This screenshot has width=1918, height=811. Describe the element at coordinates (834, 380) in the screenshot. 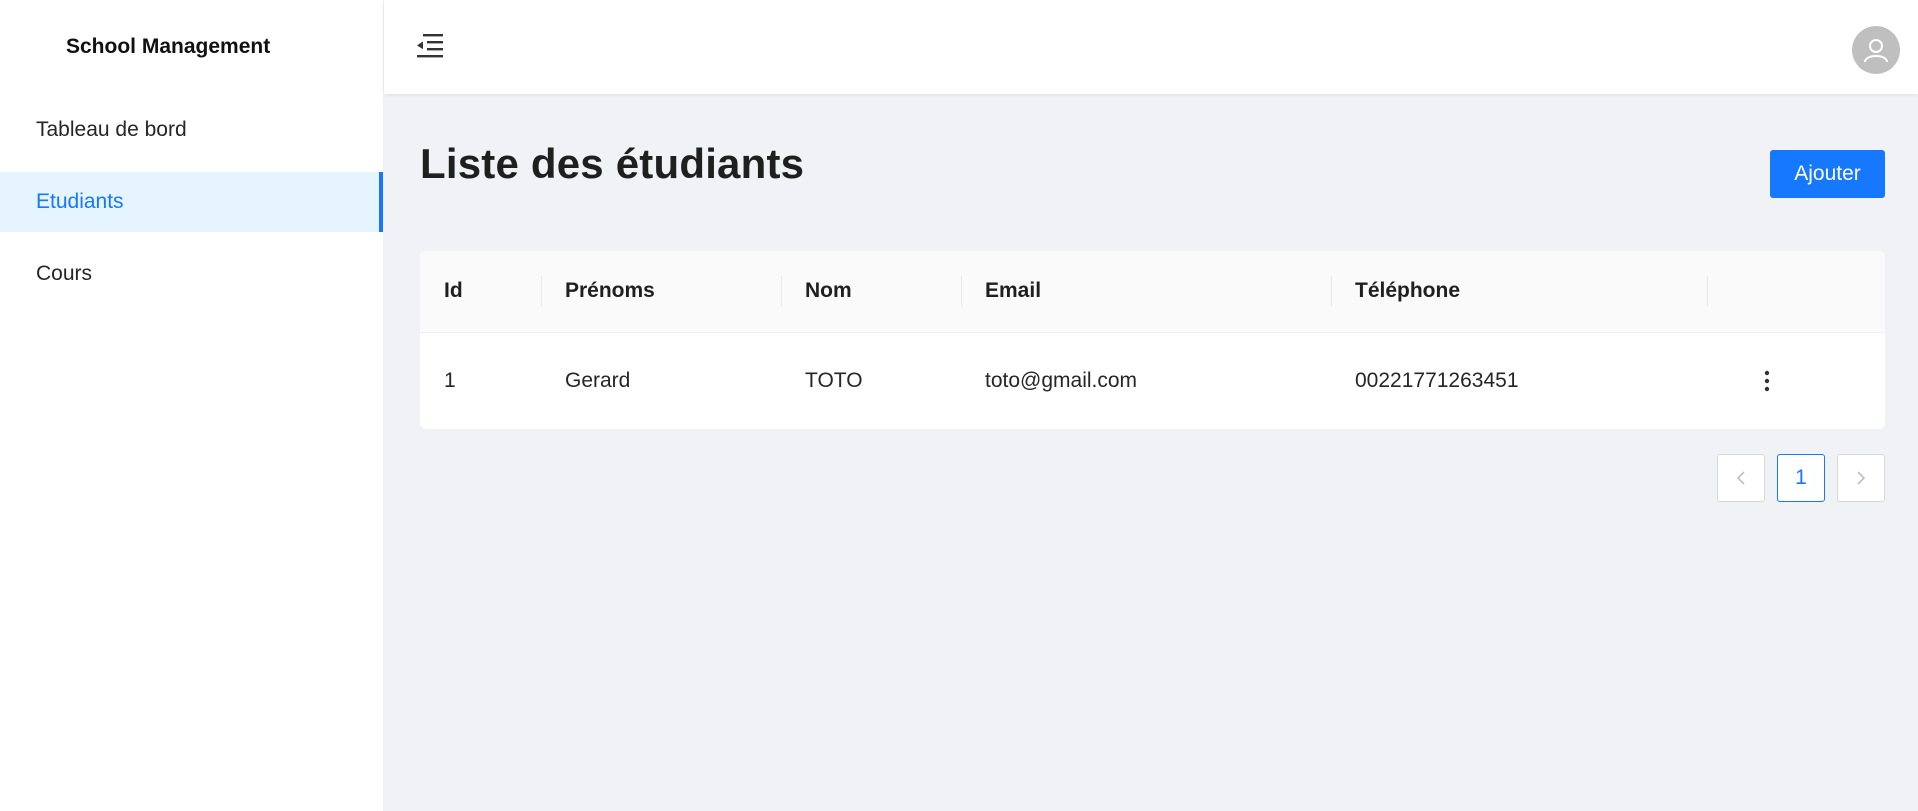

I see `cell-nom: TOTO` at that location.